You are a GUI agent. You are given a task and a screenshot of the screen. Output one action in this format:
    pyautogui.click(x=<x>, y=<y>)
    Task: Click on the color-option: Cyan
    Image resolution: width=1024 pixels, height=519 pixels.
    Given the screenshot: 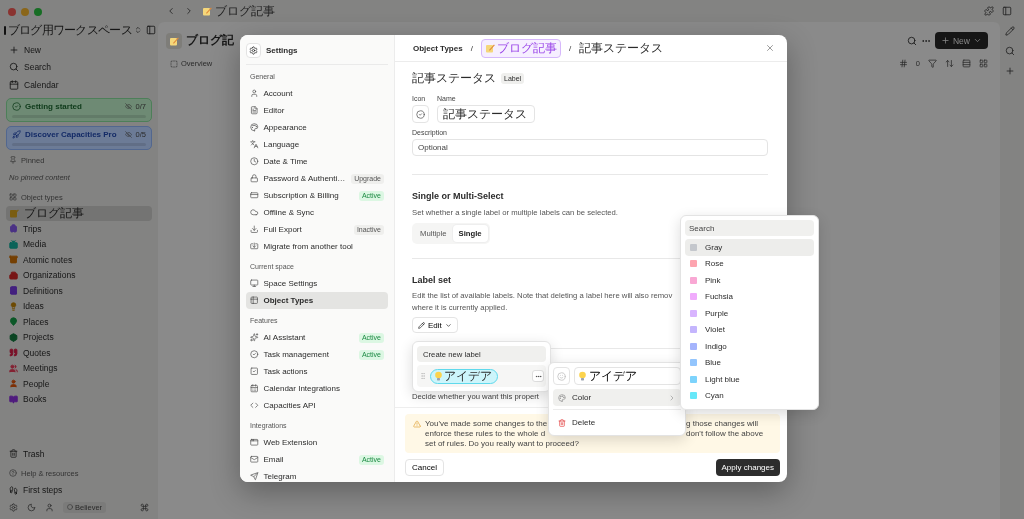 What is the action you would take?
    pyautogui.click(x=749, y=395)
    